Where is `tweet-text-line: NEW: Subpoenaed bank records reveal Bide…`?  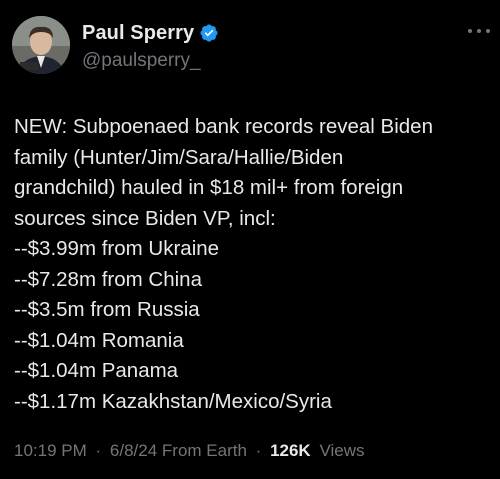 tweet-text-line: NEW: Subpoenaed bank records reveal Bide… is located at coordinates (223, 126).